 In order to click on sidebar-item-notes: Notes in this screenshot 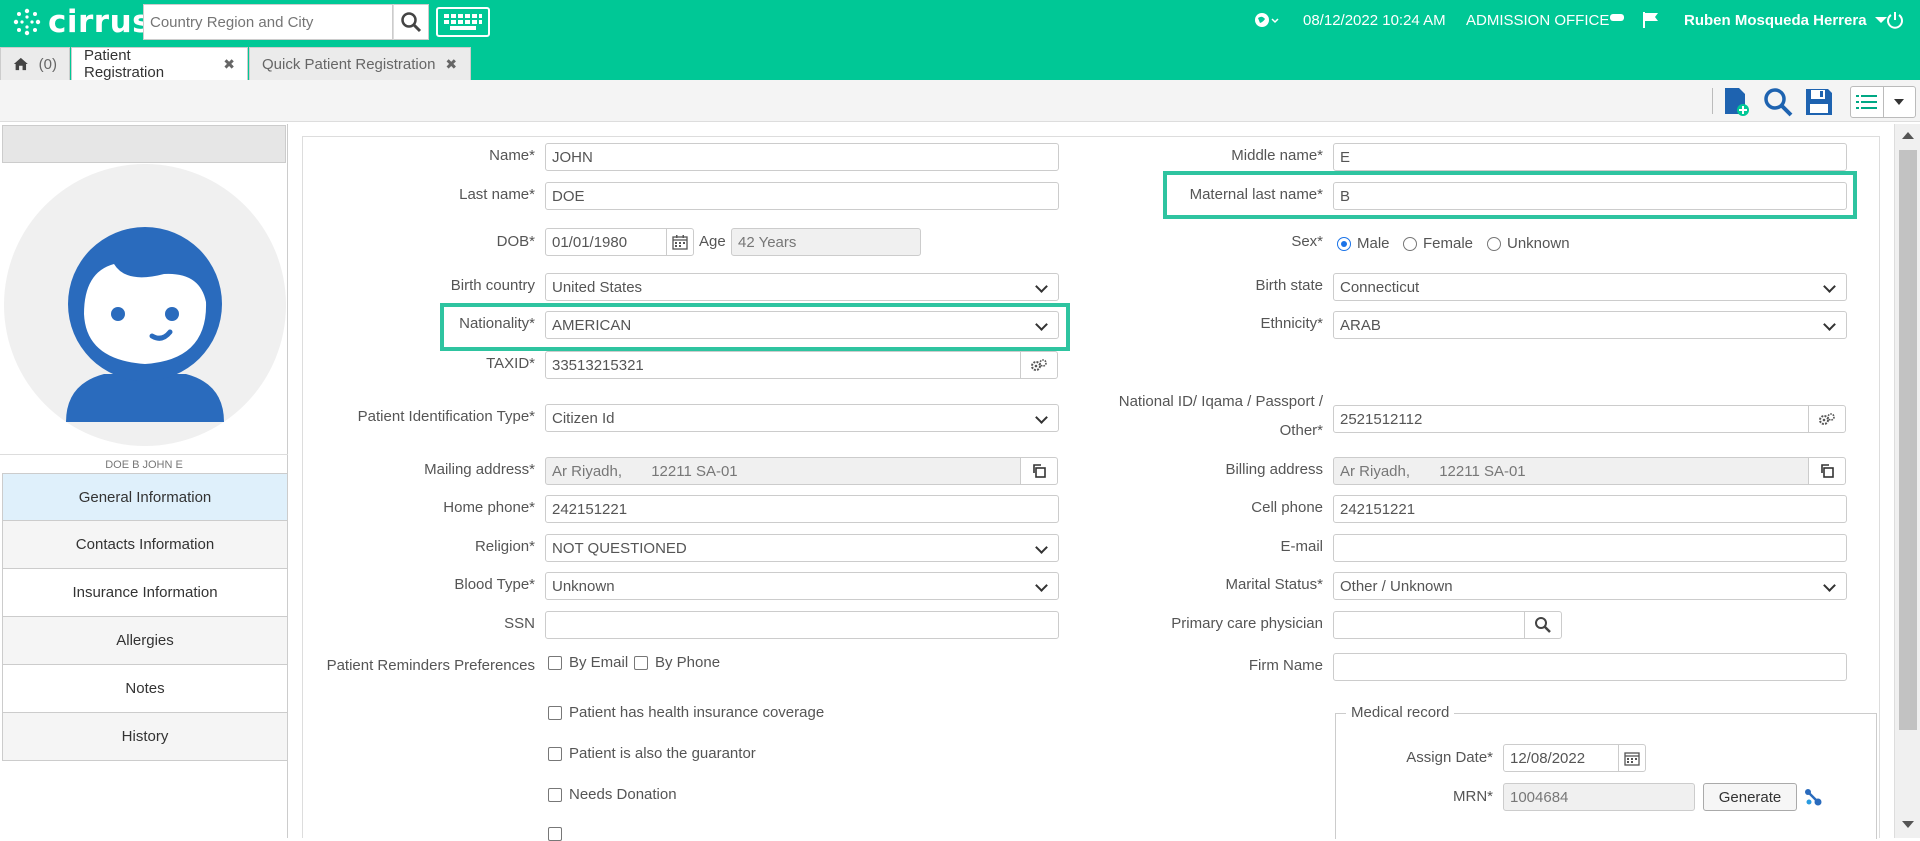, I will do `click(145, 689)`.